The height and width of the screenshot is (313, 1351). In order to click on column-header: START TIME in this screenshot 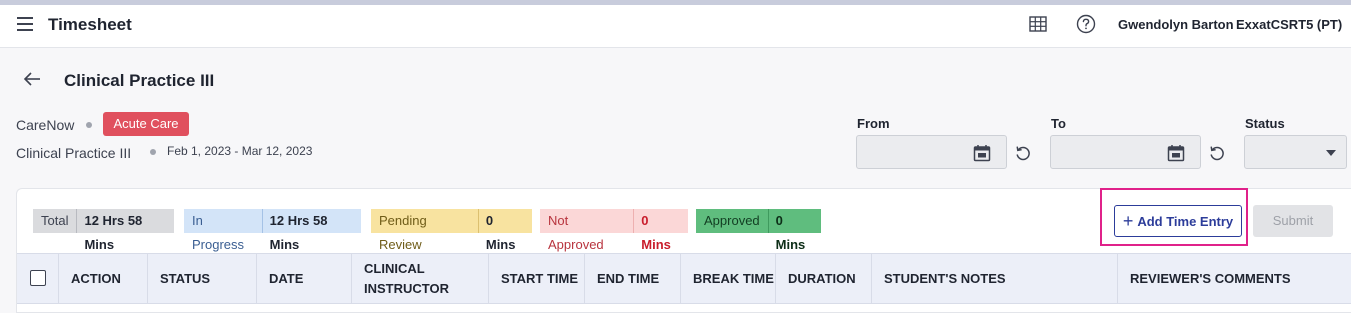, I will do `click(536, 278)`.